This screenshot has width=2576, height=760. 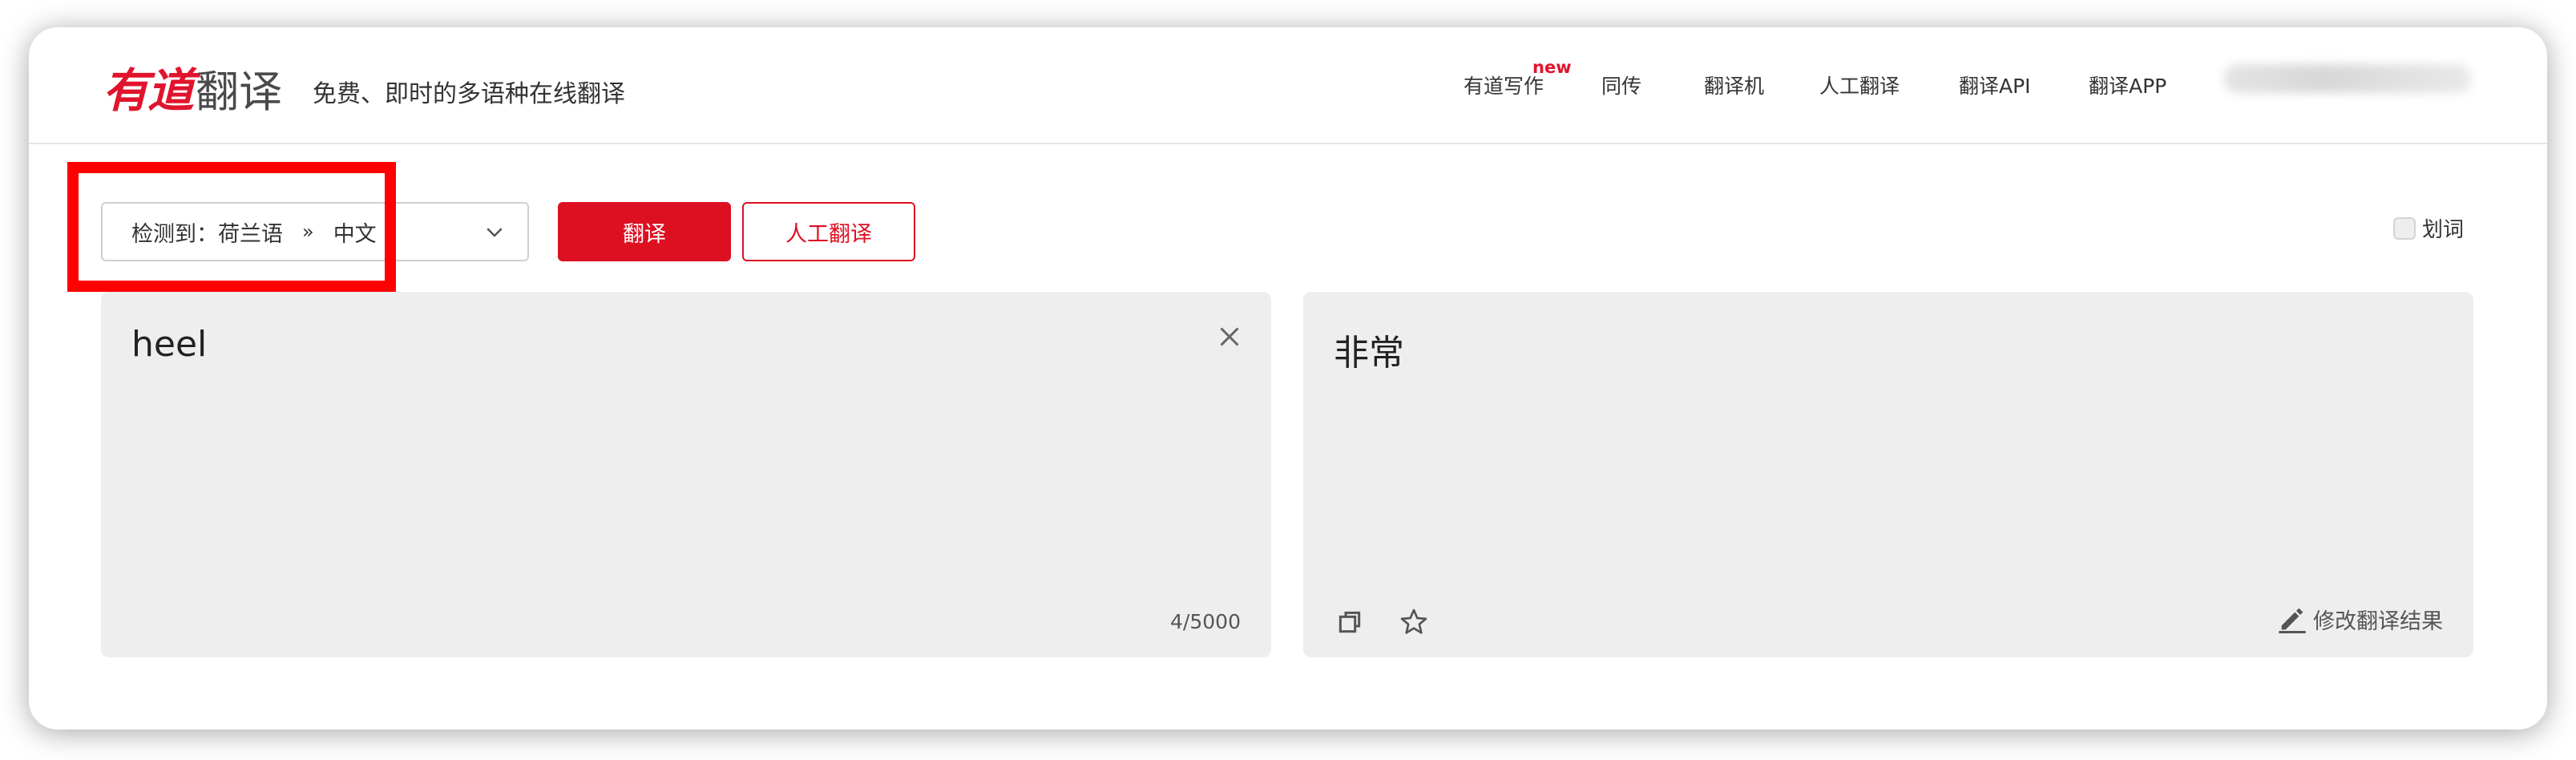 I want to click on new-badge: new, so click(x=1552, y=68).